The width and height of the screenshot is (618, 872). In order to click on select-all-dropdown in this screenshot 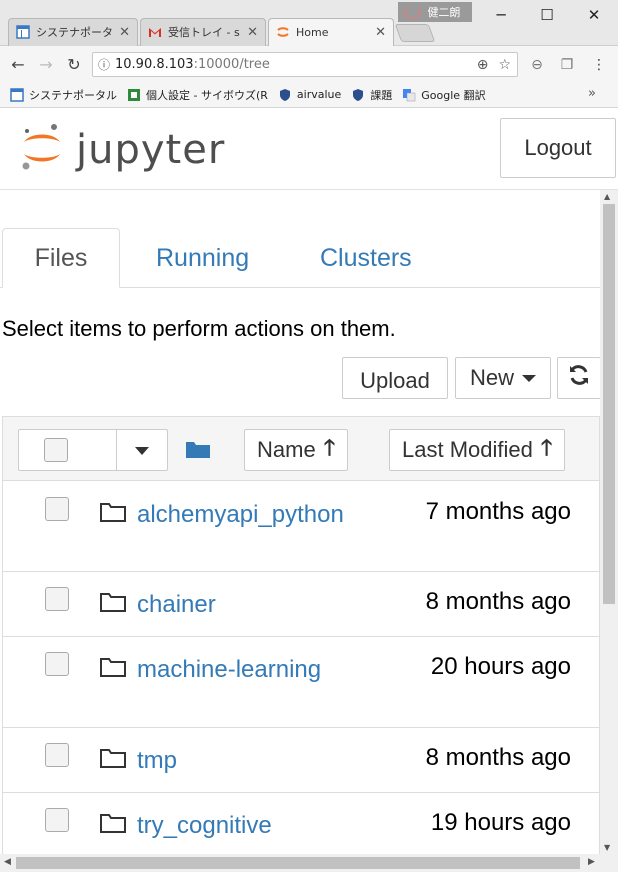, I will do `click(93, 450)`.